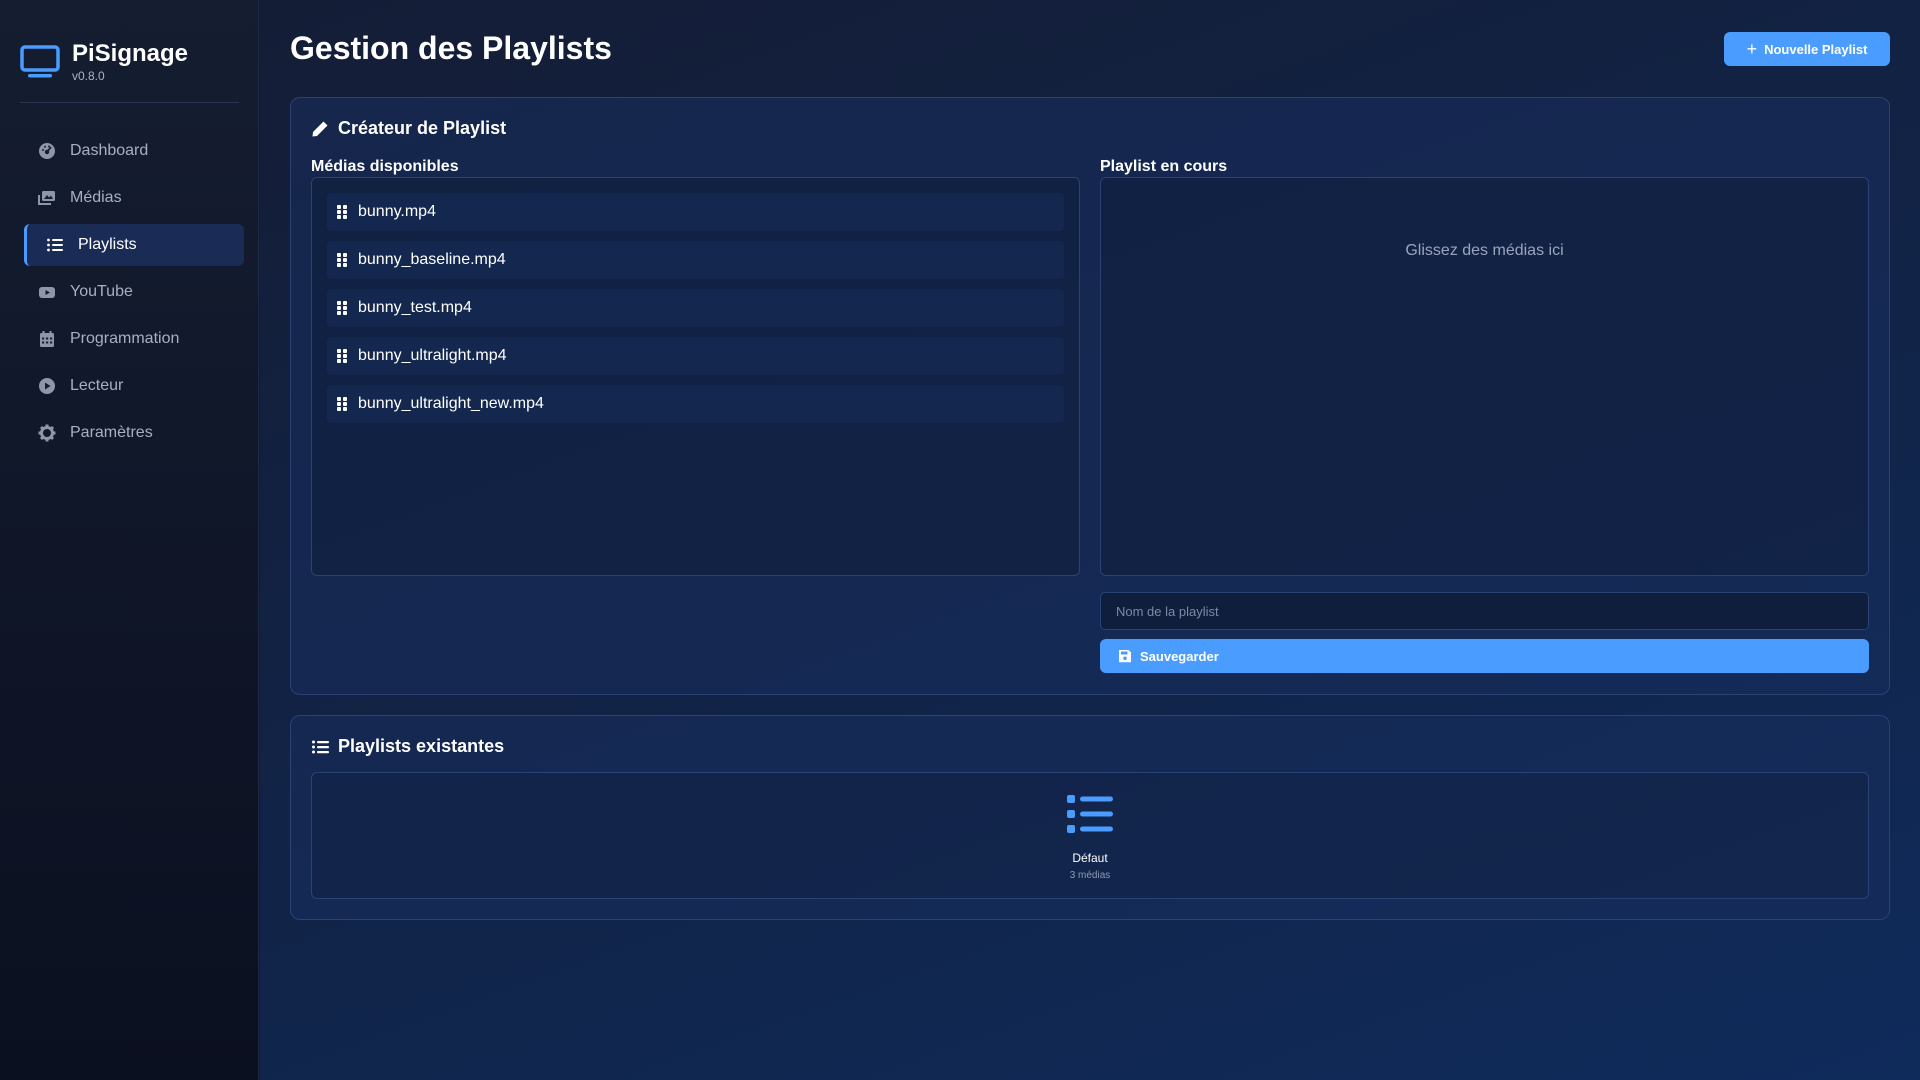 The width and height of the screenshot is (1920, 1080). Describe the element at coordinates (451, 48) in the screenshot. I see `page-title: Gestion des Playlists` at that location.